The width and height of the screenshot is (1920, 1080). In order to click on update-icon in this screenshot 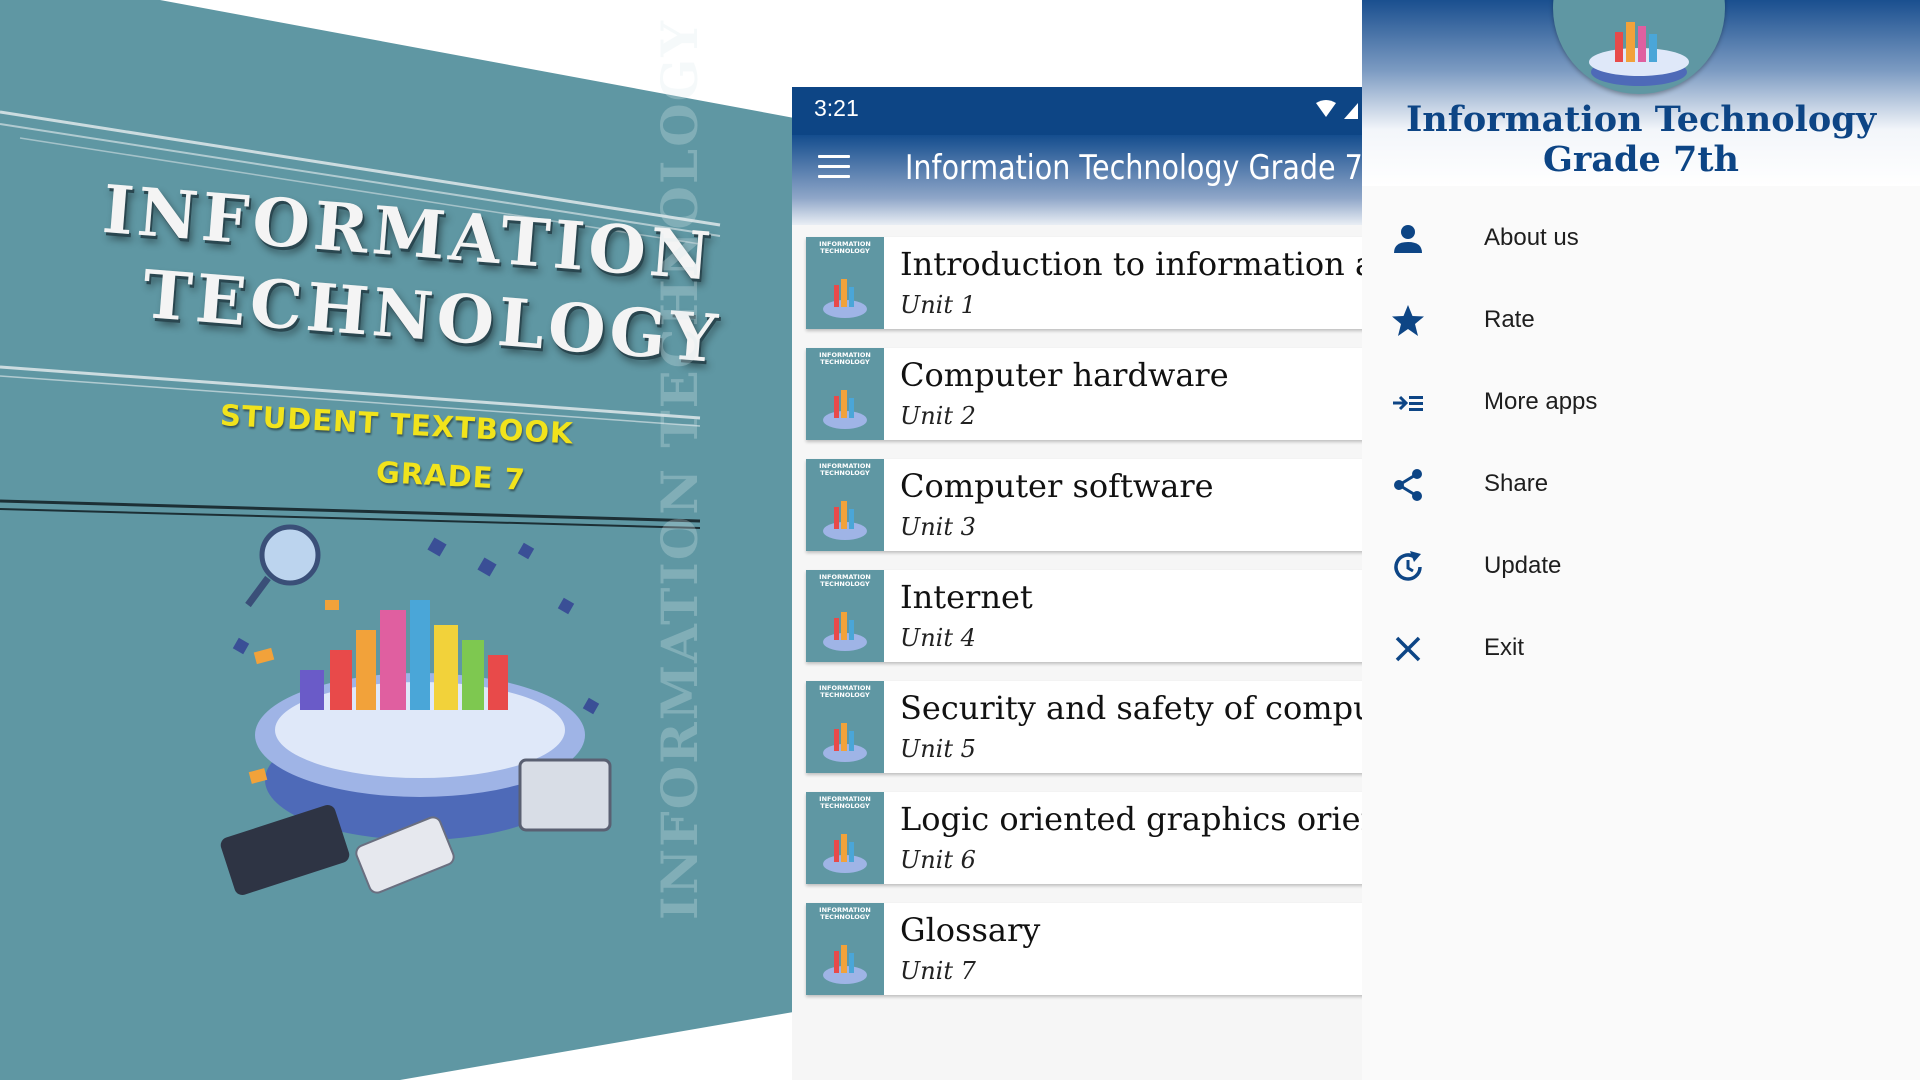, I will do `click(1408, 566)`.